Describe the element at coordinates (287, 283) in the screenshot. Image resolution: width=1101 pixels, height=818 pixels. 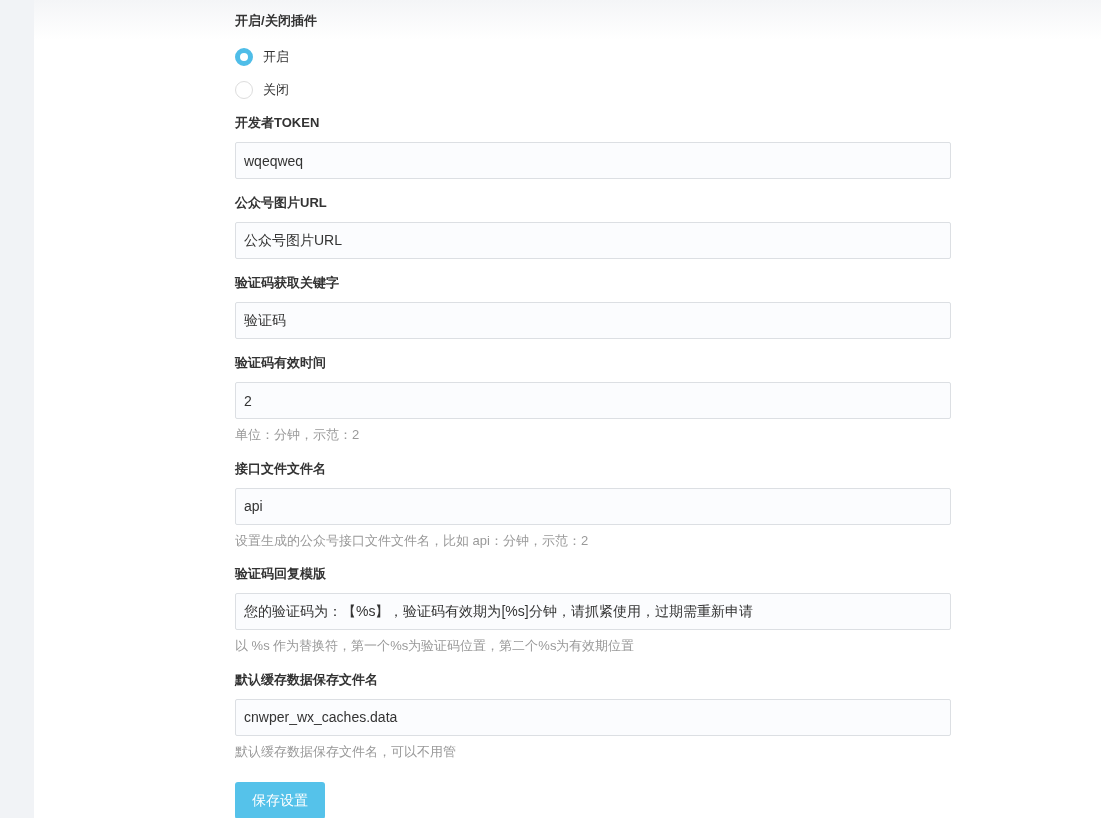
I see `field-label: 验证码获取关键字` at that location.